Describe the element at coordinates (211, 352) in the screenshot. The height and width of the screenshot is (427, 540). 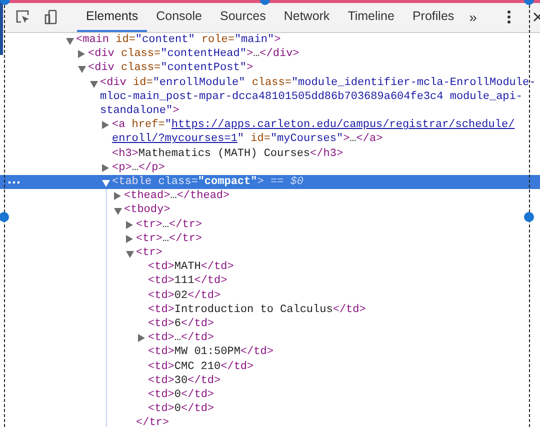
I see `dom-node-line: <td>MW 01:50PM</td>` at that location.